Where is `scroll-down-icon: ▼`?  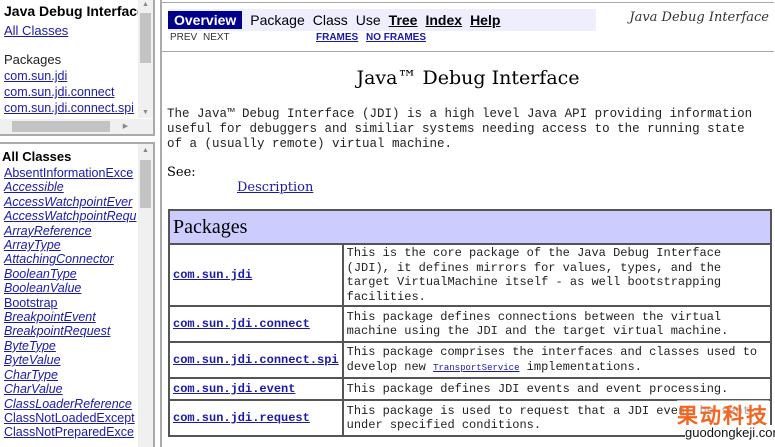
scroll-down-icon: ▼ is located at coordinates (145, 112).